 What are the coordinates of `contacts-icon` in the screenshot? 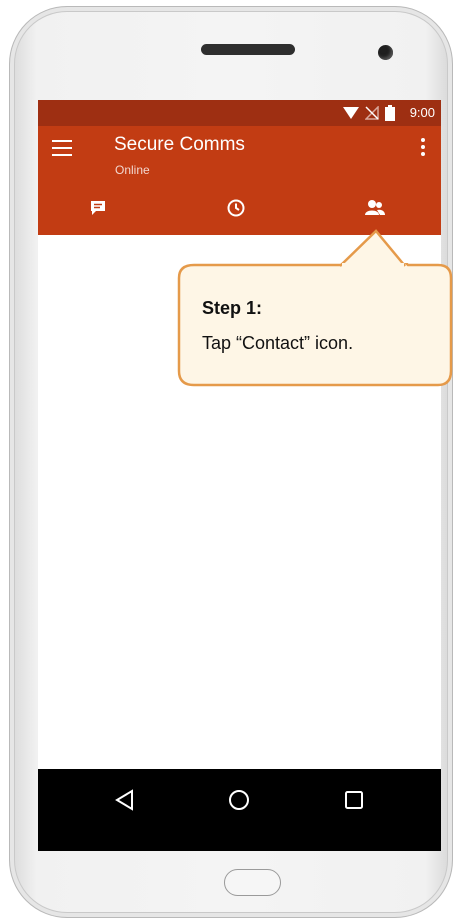 It's located at (375, 207).